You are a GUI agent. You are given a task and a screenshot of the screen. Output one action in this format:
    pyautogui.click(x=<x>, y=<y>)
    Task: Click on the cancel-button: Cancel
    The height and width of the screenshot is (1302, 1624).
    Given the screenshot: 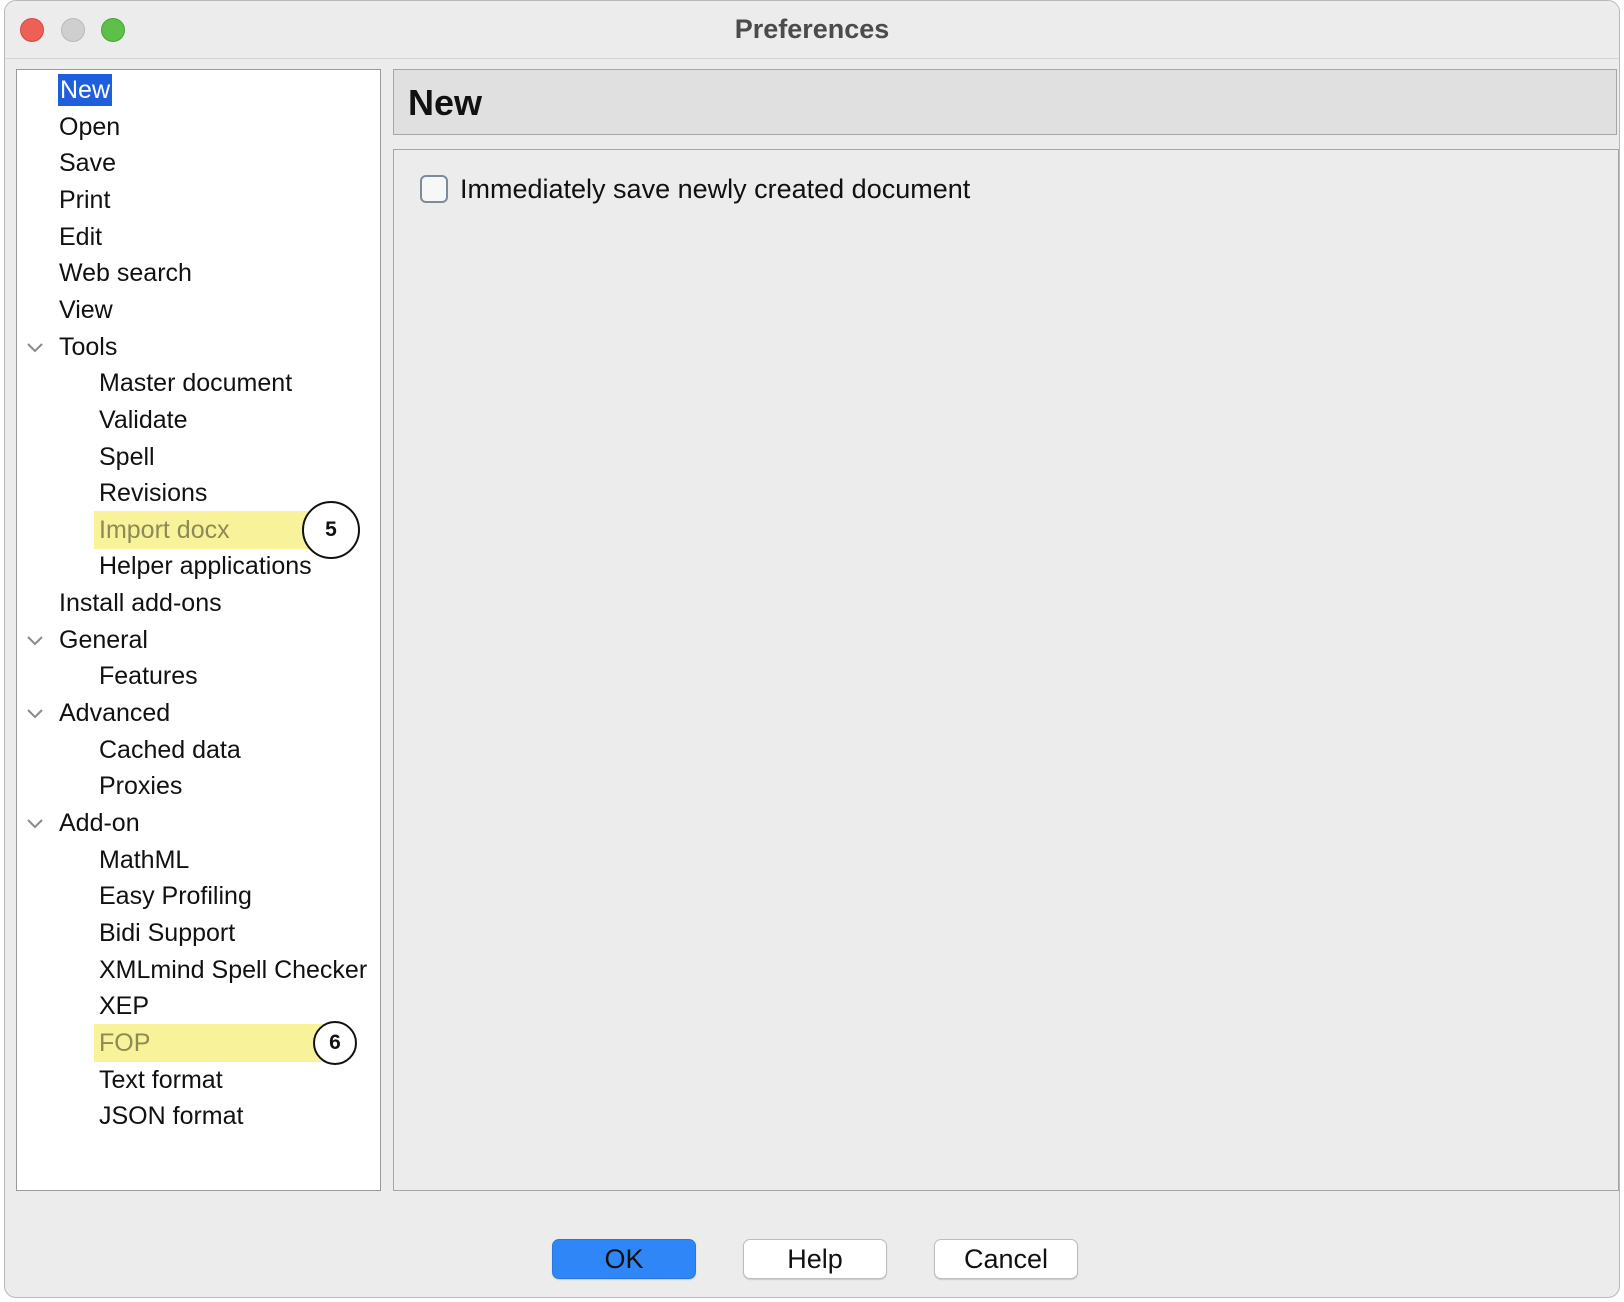 What is the action you would take?
    pyautogui.click(x=1006, y=1259)
    